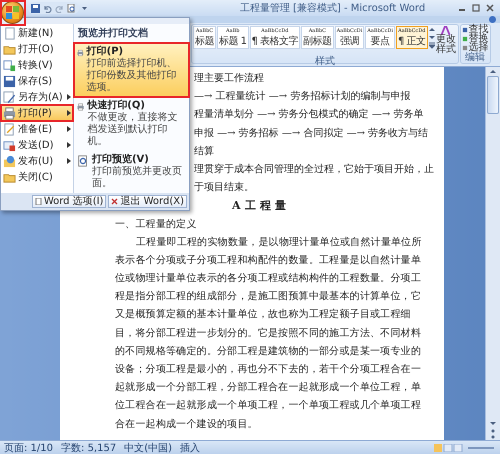 This screenshot has height=454, width=500. I want to click on group-label: 样式, so click(324, 61).